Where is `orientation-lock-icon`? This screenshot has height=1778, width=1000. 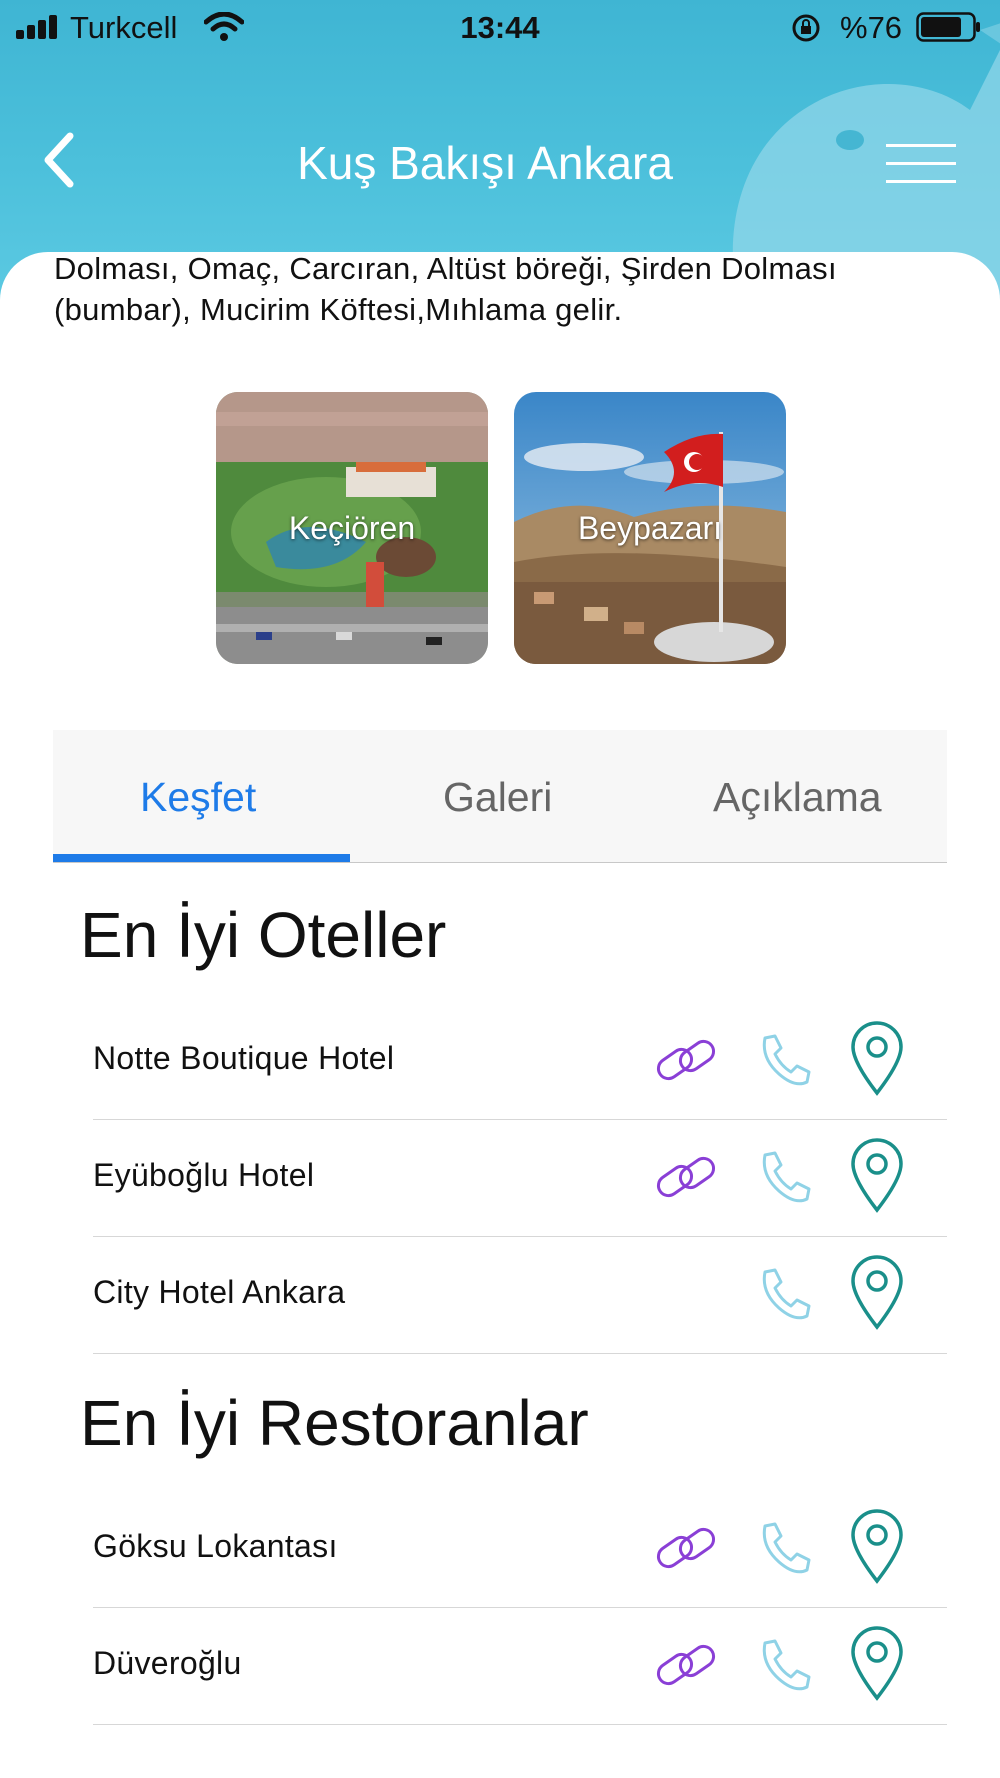 orientation-lock-icon is located at coordinates (806, 28).